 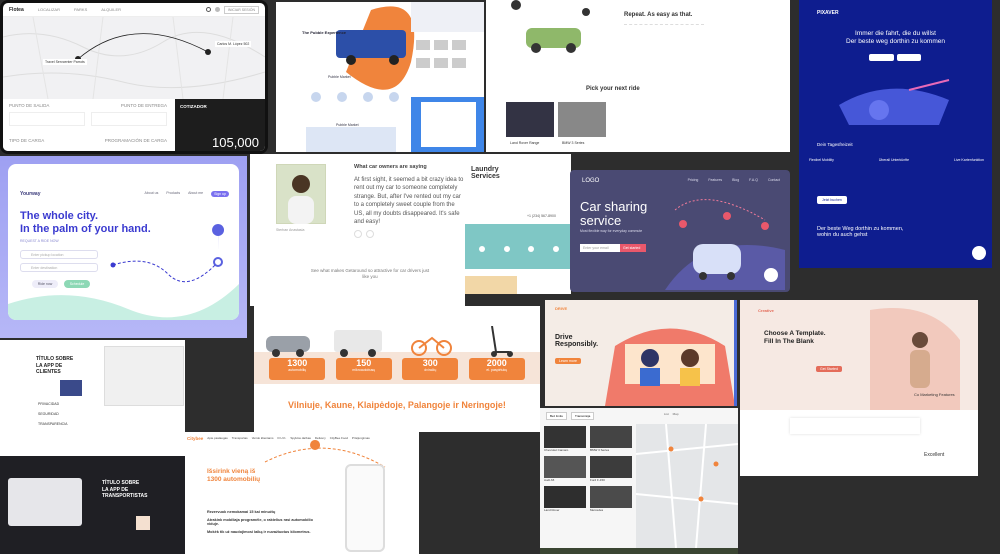 What do you see at coordinates (370, 234) in the screenshot?
I see `t6-next-button` at bounding box center [370, 234].